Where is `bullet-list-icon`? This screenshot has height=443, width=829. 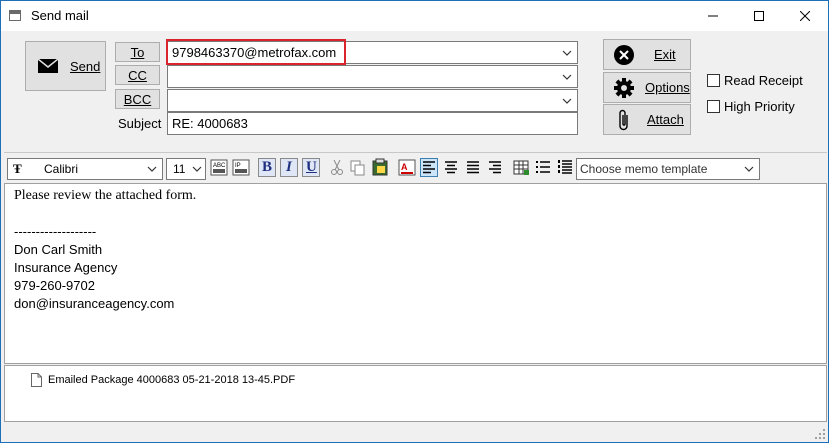
bullet-list-icon is located at coordinates (543, 167).